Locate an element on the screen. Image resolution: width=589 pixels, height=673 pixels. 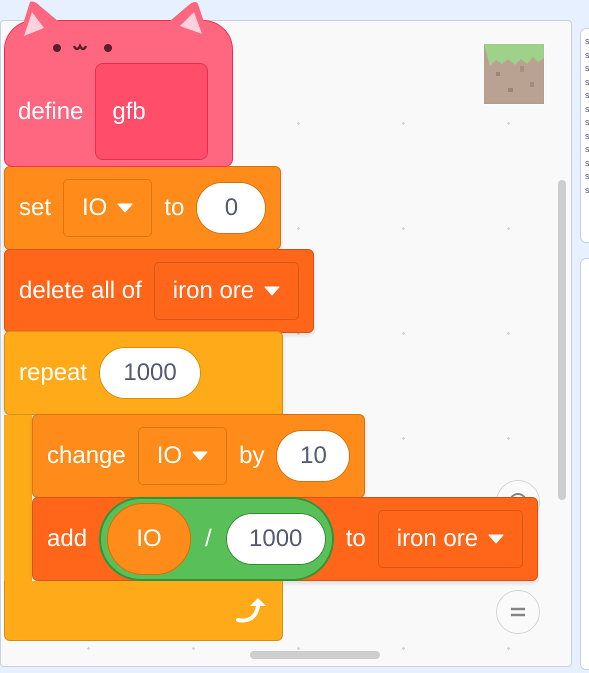
horizontal-scrollbar is located at coordinates (315, 655).